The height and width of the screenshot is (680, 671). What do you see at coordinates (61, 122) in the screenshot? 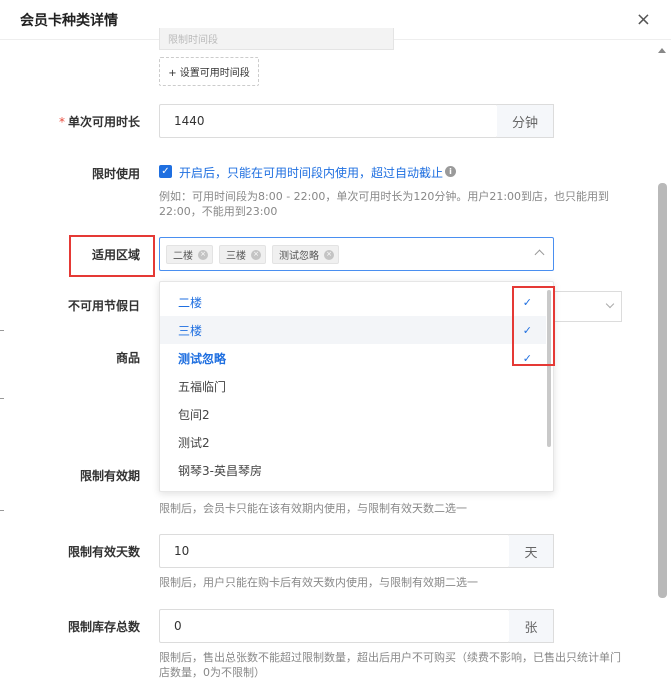
I see `required-mark: *` at bounding box center [61, 122].